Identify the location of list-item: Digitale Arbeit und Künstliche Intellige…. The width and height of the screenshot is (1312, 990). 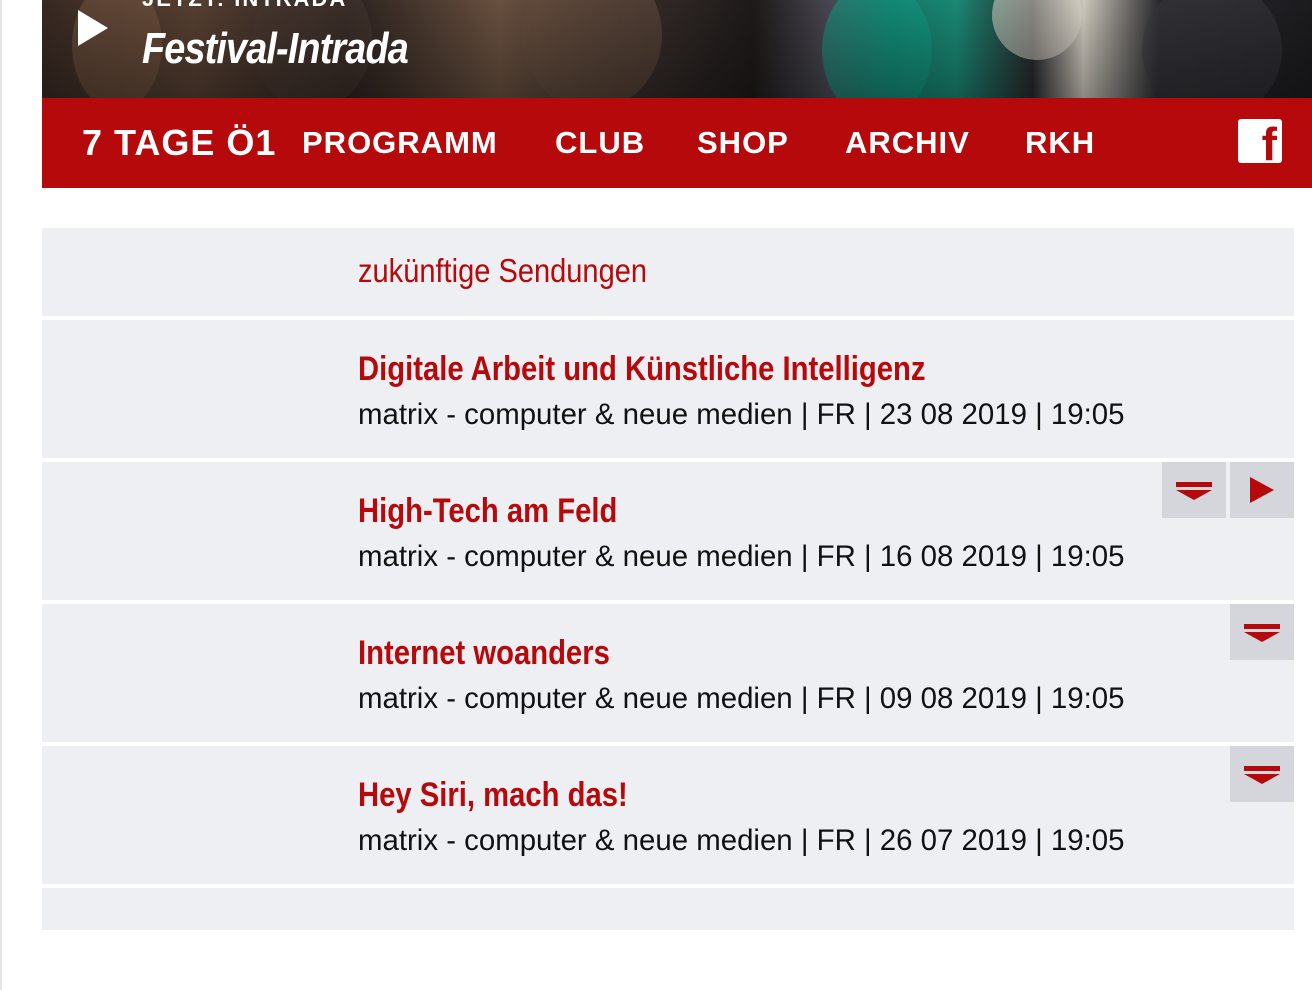
(668, 391).